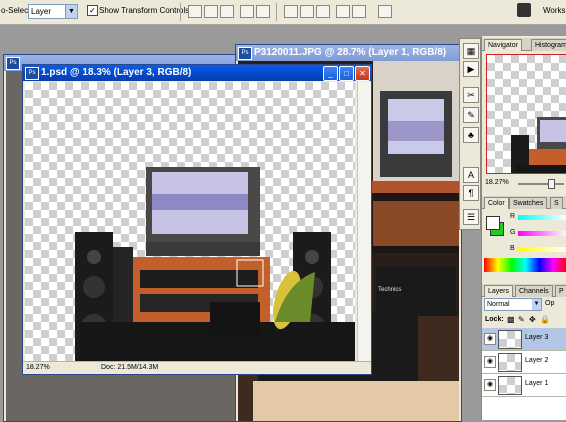  What do you see at coordinates (343, 11) in the screenshot?
I see `distribute-left-icon` at bounding box center [343, 11].